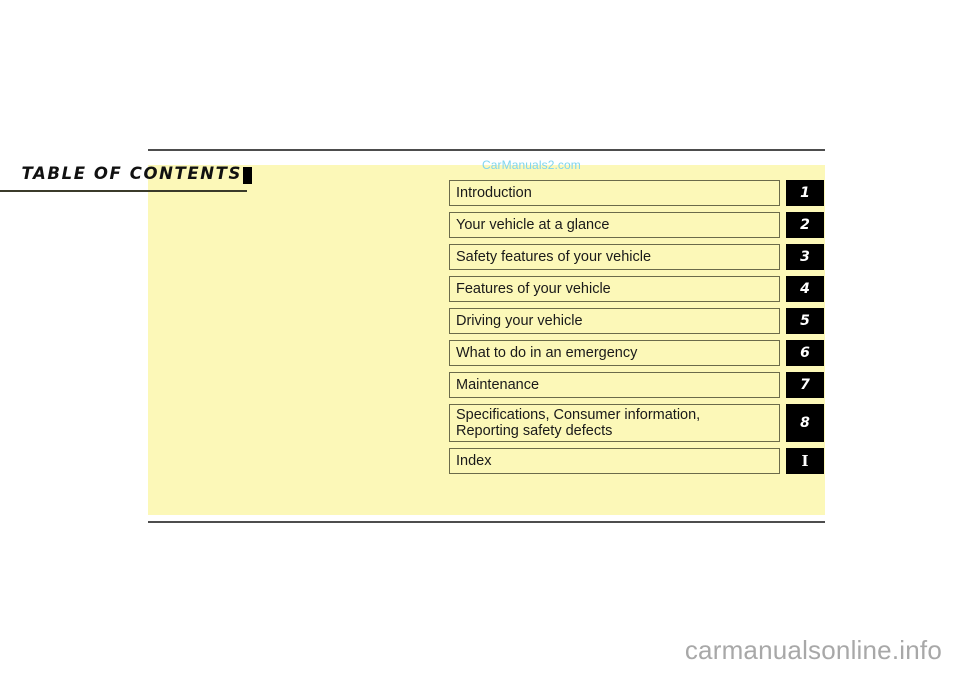 The image size is (960, 678). I want to click on toc-badge-label: 3, so click(805, 257).